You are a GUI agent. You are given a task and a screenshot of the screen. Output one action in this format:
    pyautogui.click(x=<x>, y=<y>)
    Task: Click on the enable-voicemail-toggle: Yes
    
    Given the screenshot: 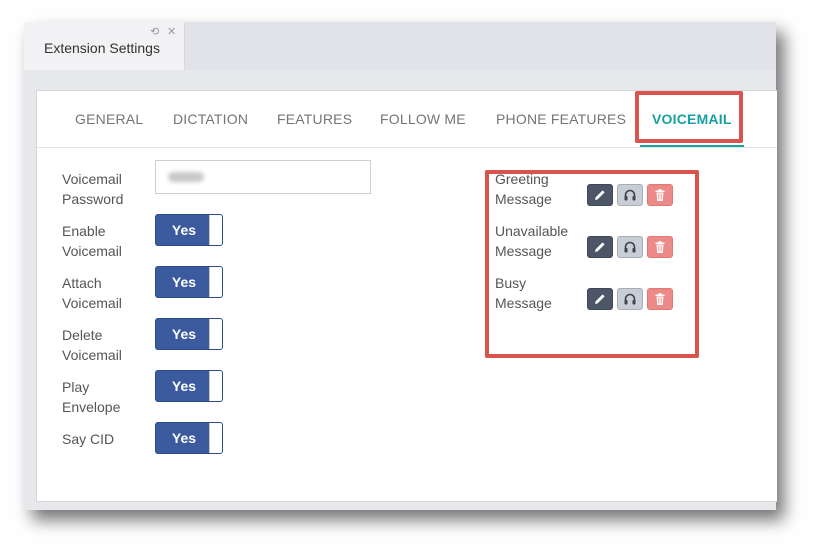 What is the action you would take?
    pyautogui.click(x=189, y=230)
    